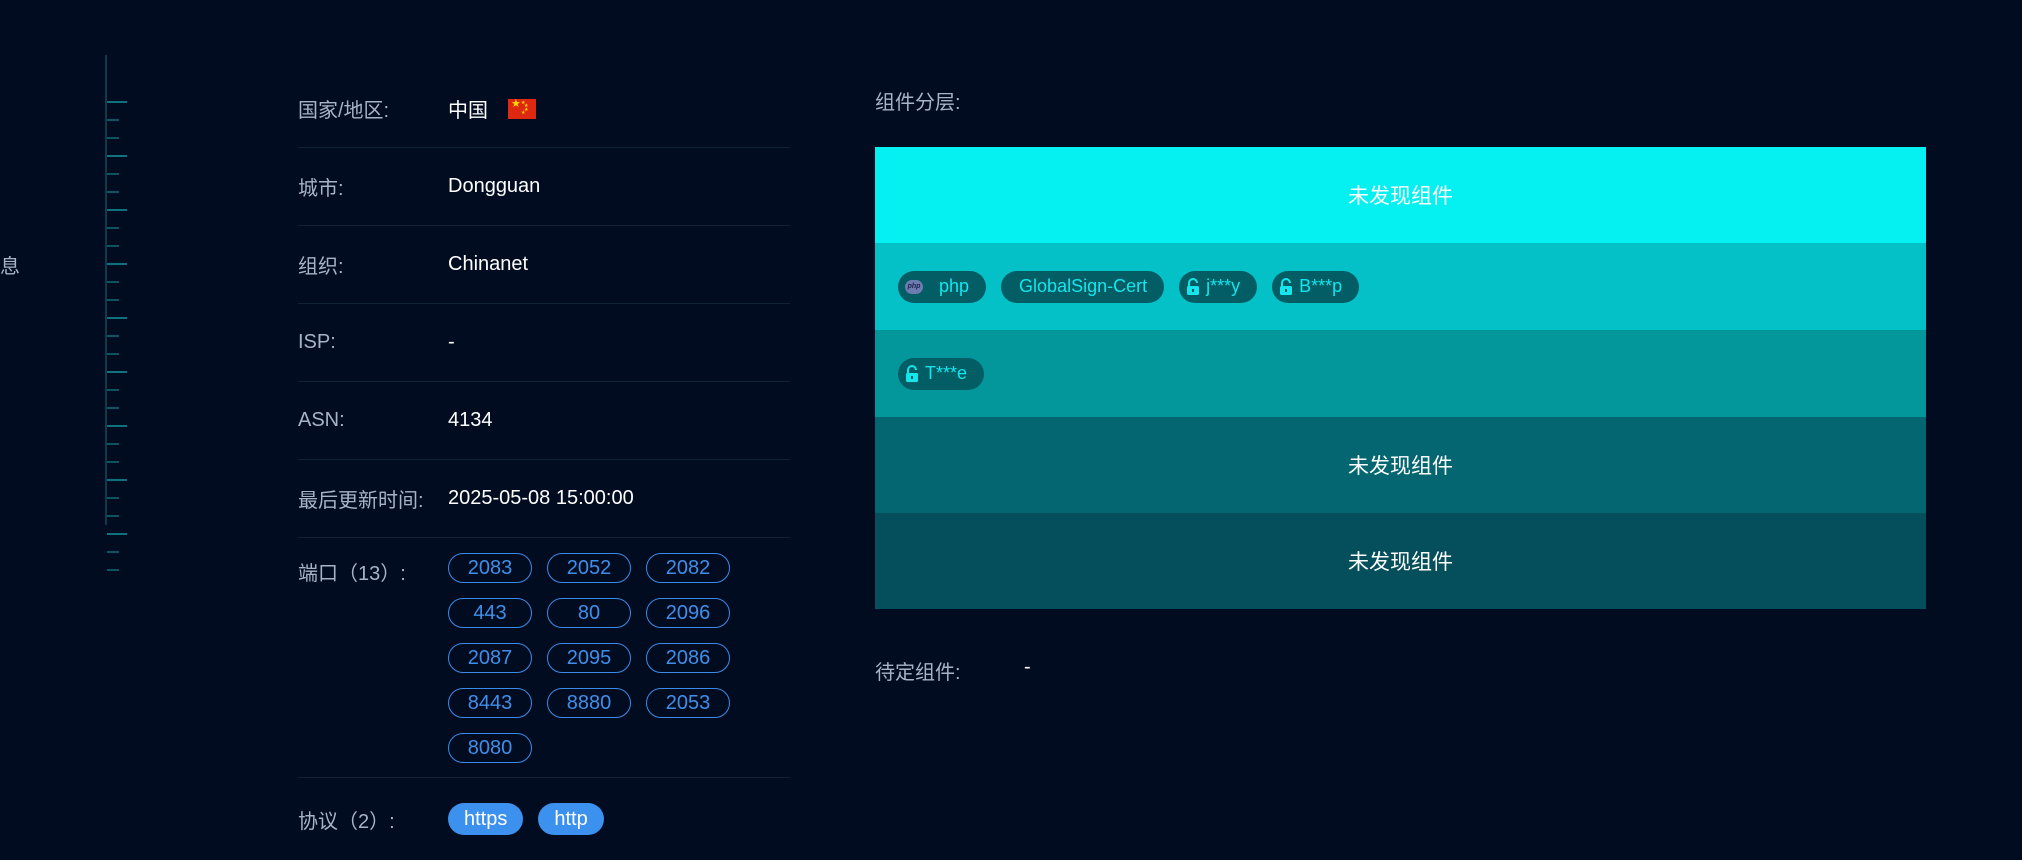 The height and width of the screenshot is (860, 2022). I want to click on port-chip: 8443, so click(490, 703).